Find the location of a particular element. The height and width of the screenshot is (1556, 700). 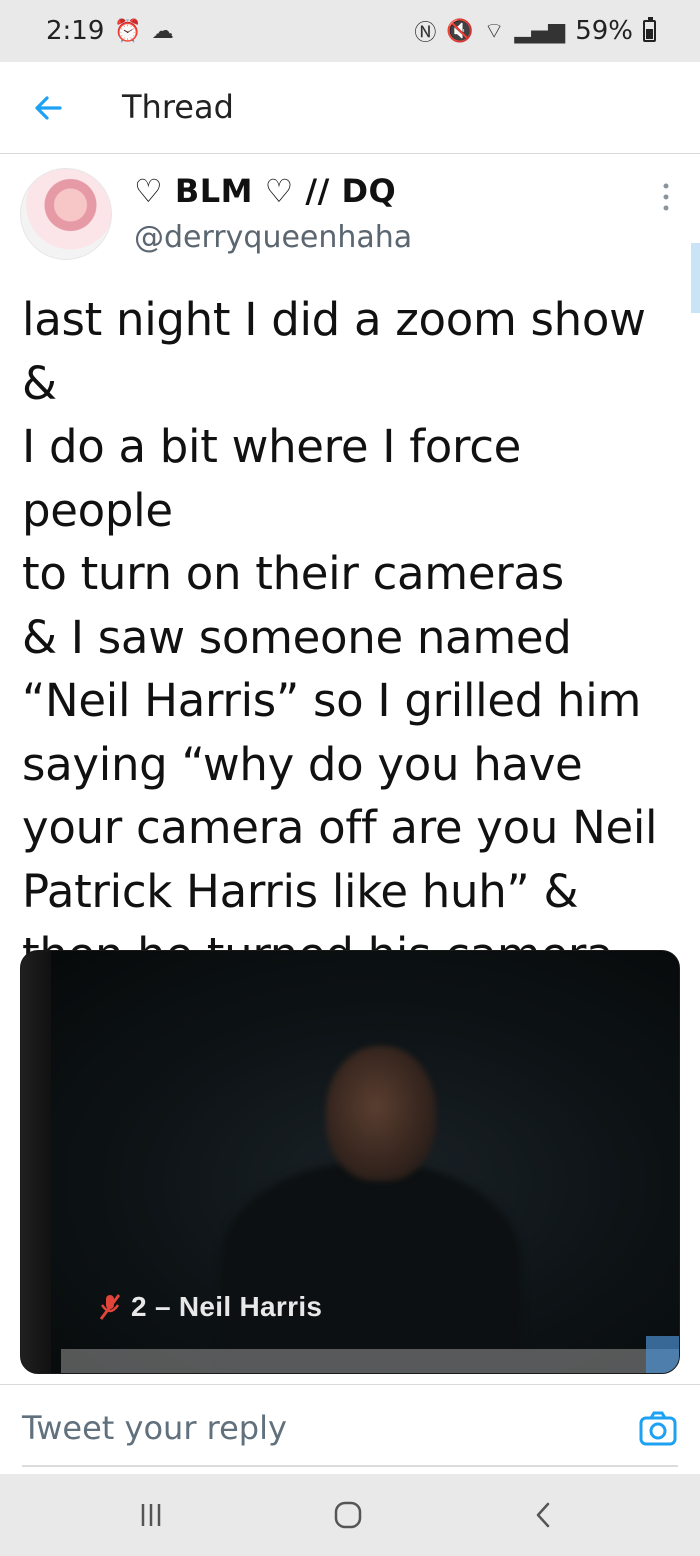

mic-muted-icon is located at coordinates (110, 1307).